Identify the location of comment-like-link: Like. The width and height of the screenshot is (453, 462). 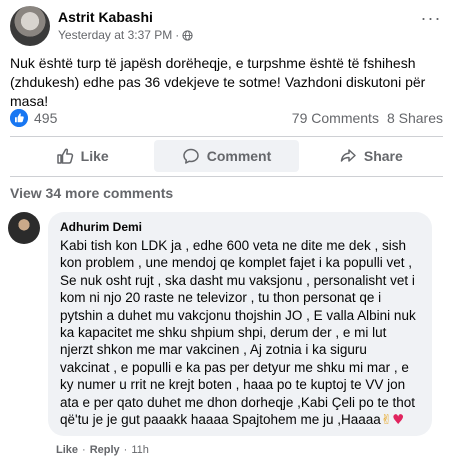
(67, 450).